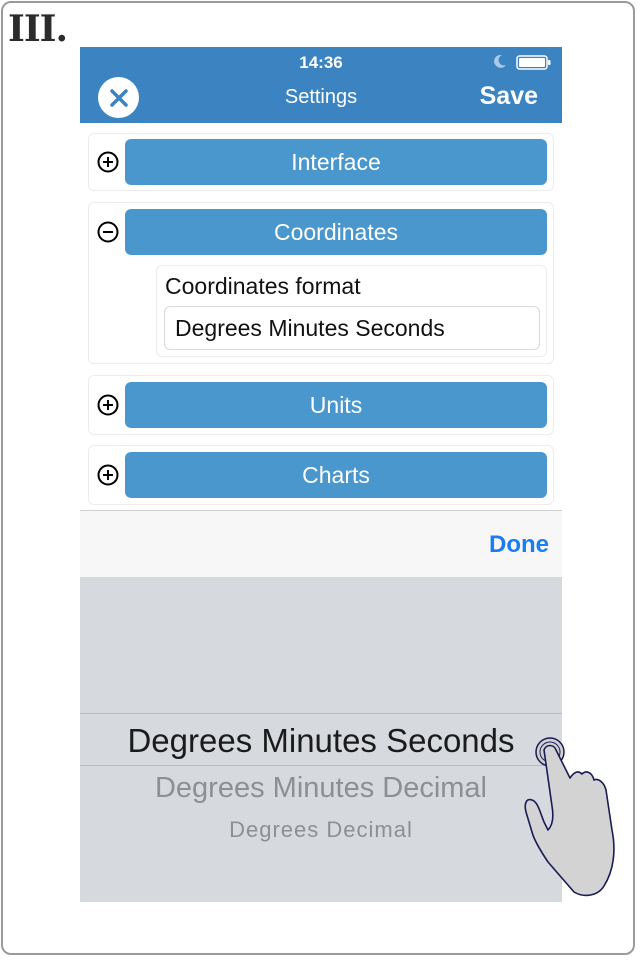 The width and height of the screenshot is (640, 960). Describe the element at coordinates (321, 543) in the screenshot. I see `picker-toolbar: Done` at that location.